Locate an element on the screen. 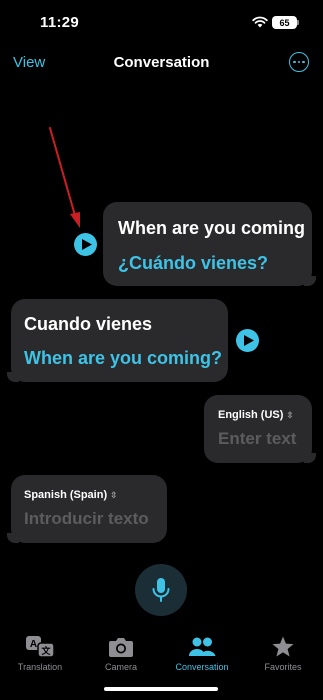  battery-indicator: 65 is located at coordinates (284, 22).